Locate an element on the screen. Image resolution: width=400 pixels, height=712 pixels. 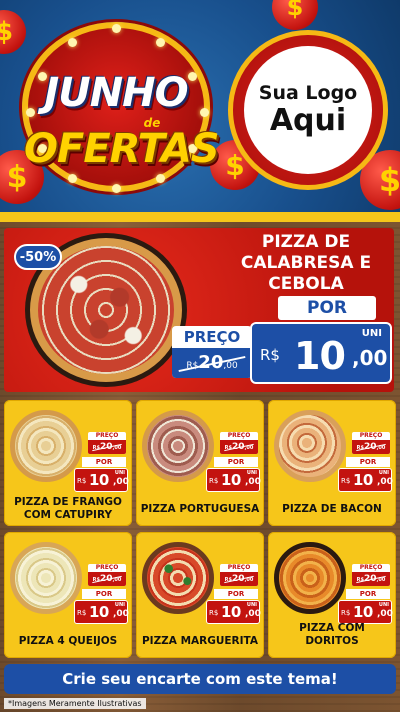
hero-price-dec: ,00 is located at coordinates (370, 358).